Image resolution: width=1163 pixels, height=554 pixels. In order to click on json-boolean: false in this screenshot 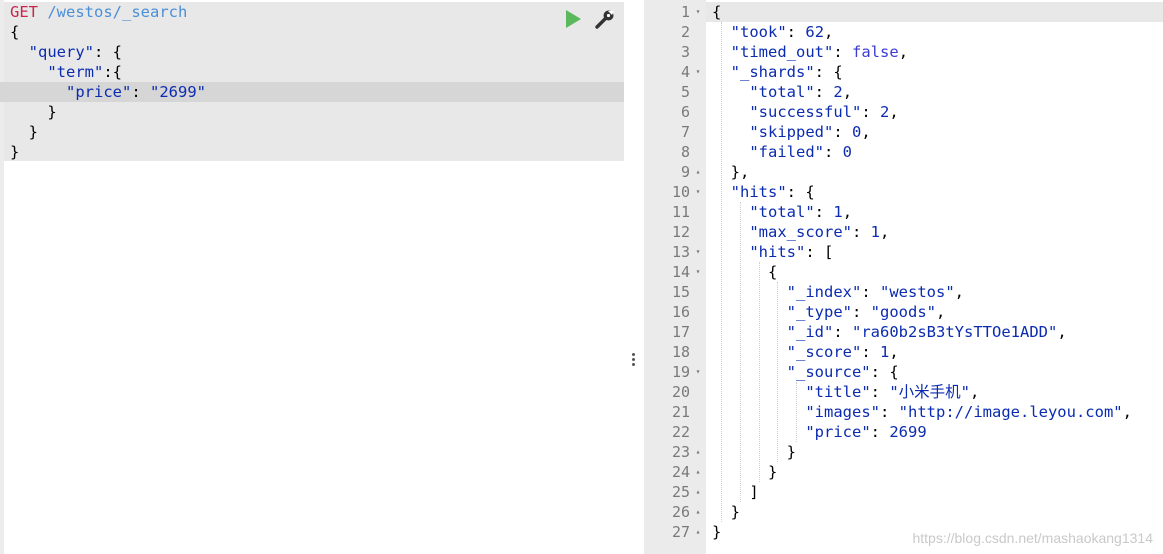, I will do `click(875, 52)`.